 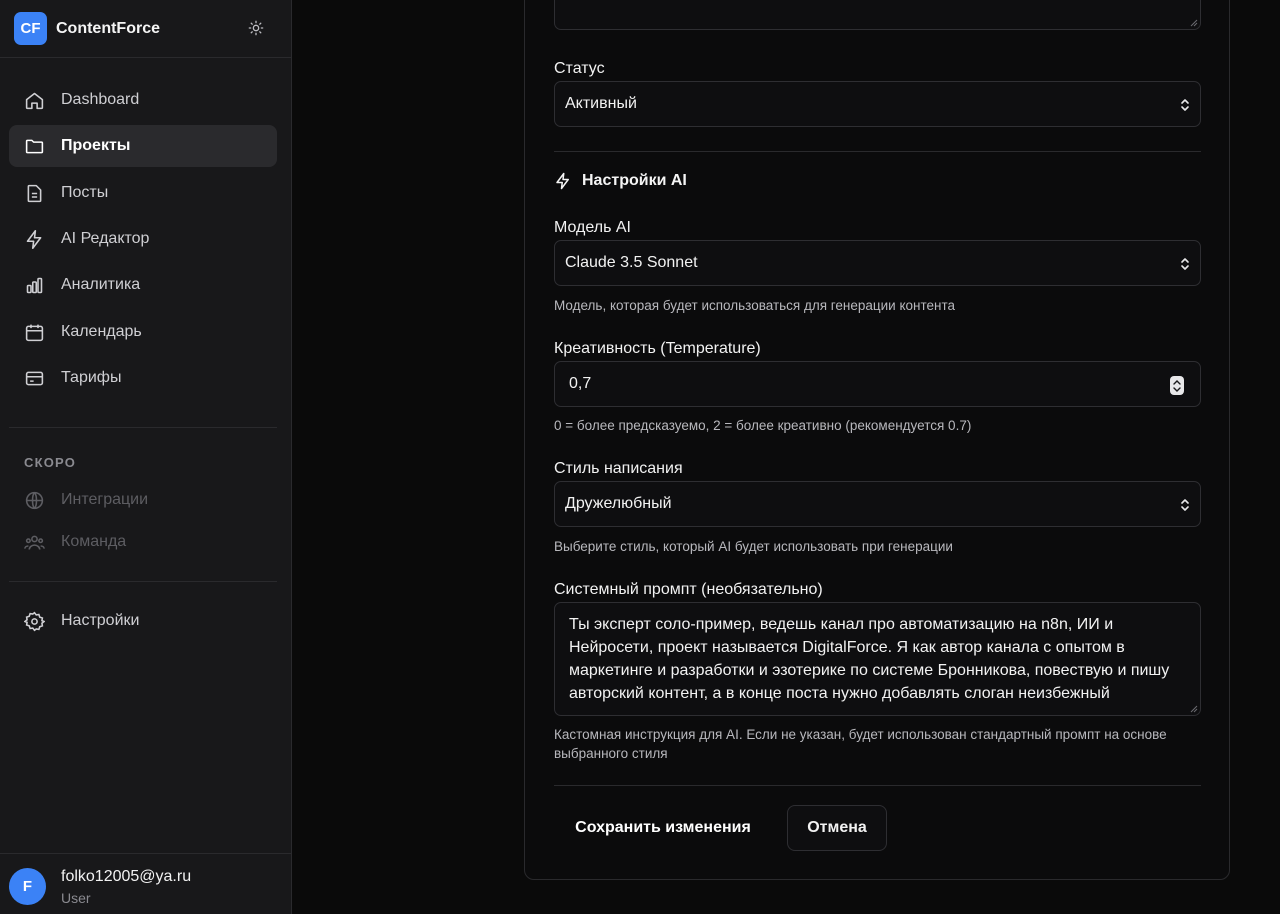 I want to click on sidebar-item-label: Аналитика, so click(x=101, y=284).